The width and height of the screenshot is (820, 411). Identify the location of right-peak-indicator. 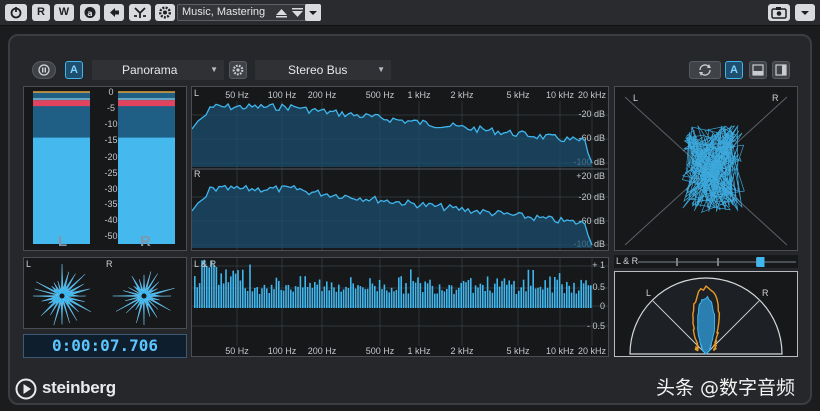
(146, 103).